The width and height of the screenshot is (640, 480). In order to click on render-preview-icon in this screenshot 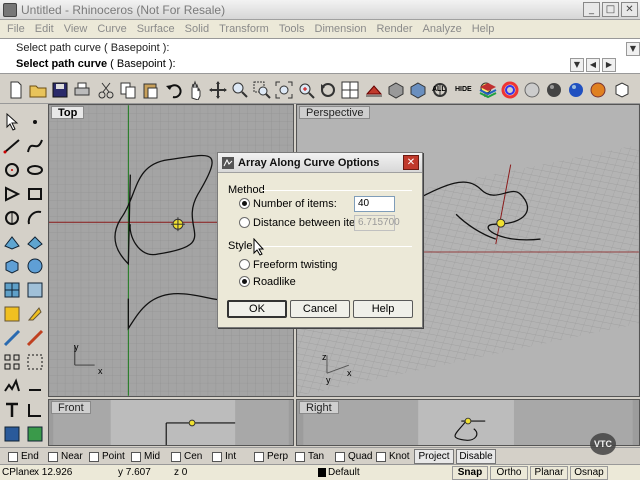, I will do `click(418, 90)`.